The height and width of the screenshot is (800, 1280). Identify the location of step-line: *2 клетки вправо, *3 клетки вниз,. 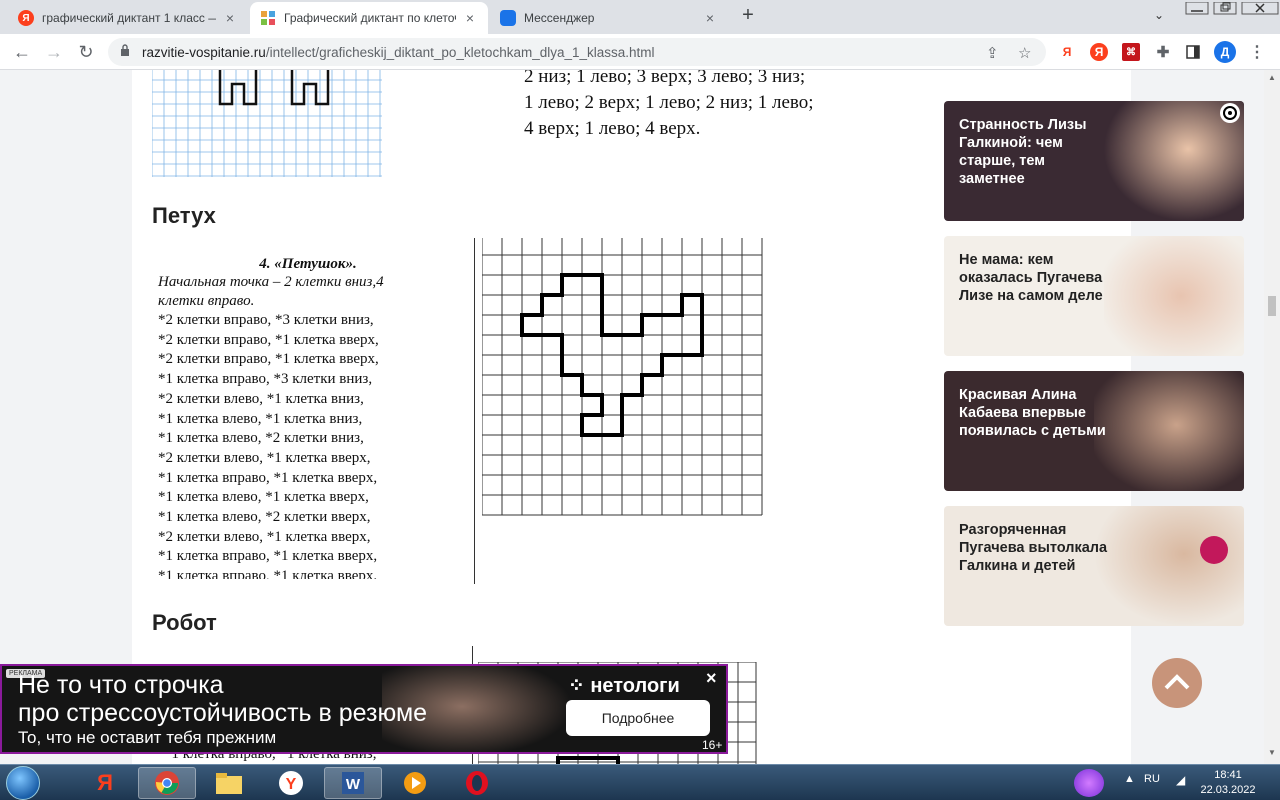
(266, 320).